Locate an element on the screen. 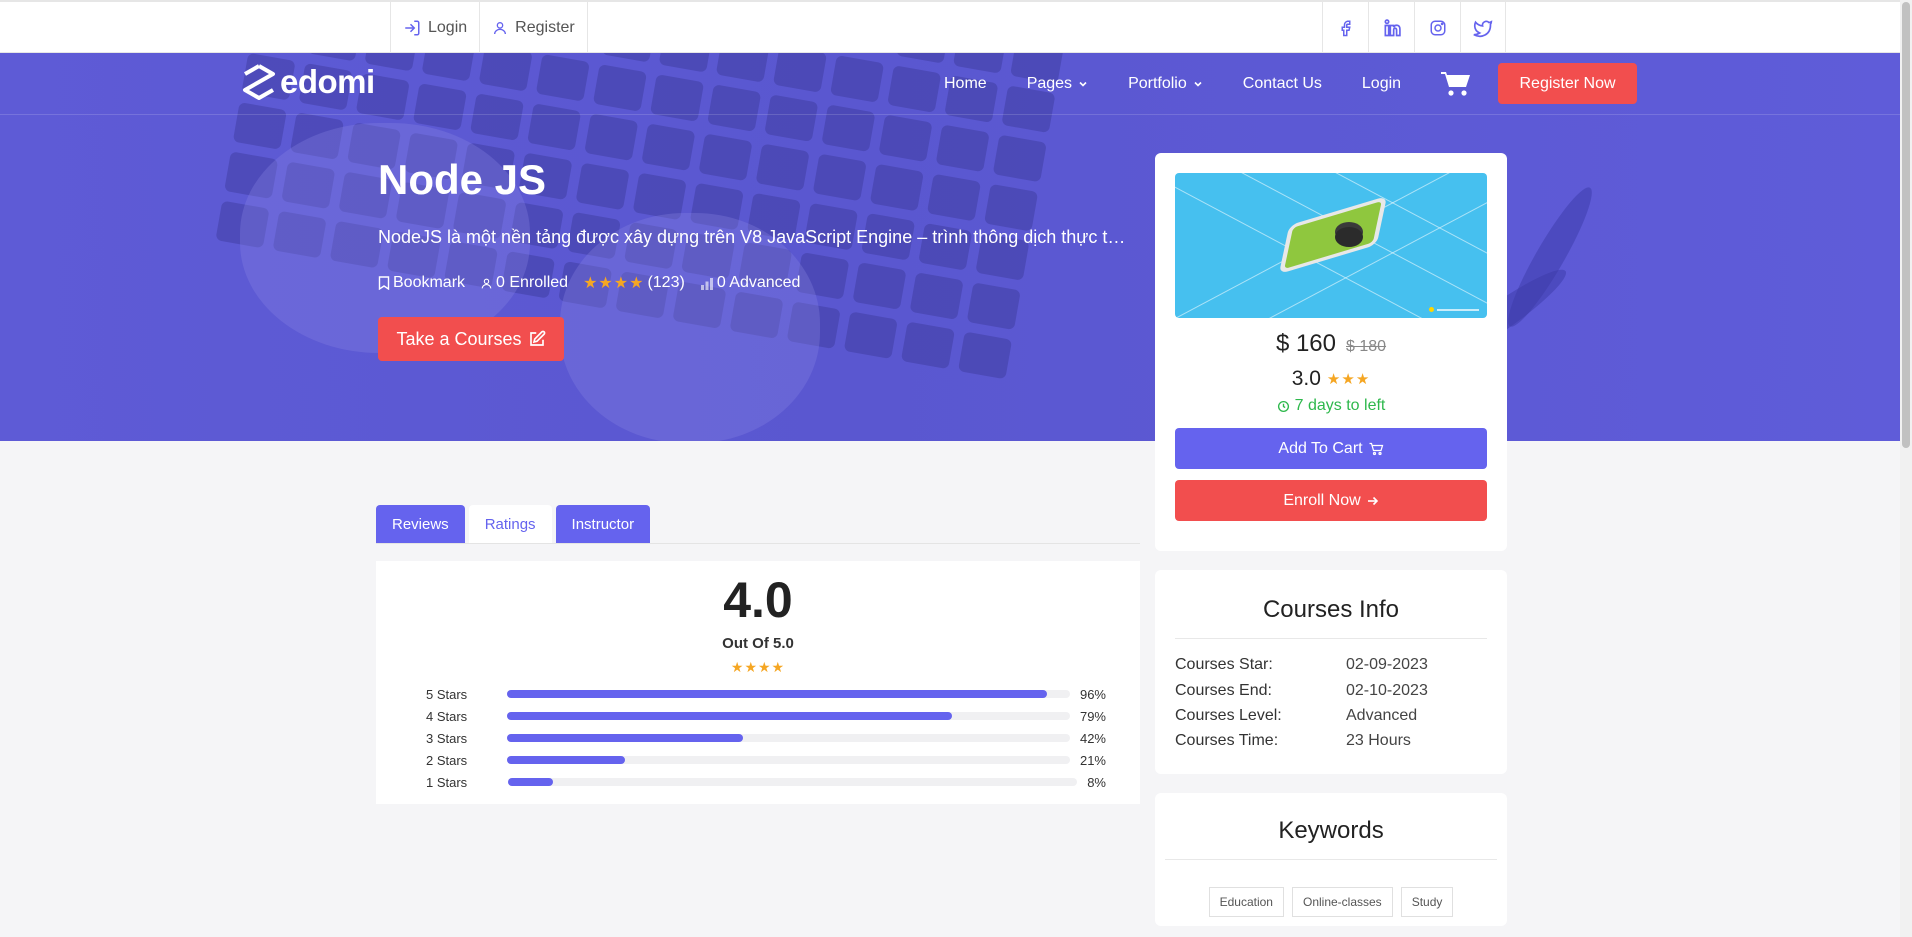 The width and height of the screenshot is (1912, 937). linkedin-link is located at coordinates (1391, 27).